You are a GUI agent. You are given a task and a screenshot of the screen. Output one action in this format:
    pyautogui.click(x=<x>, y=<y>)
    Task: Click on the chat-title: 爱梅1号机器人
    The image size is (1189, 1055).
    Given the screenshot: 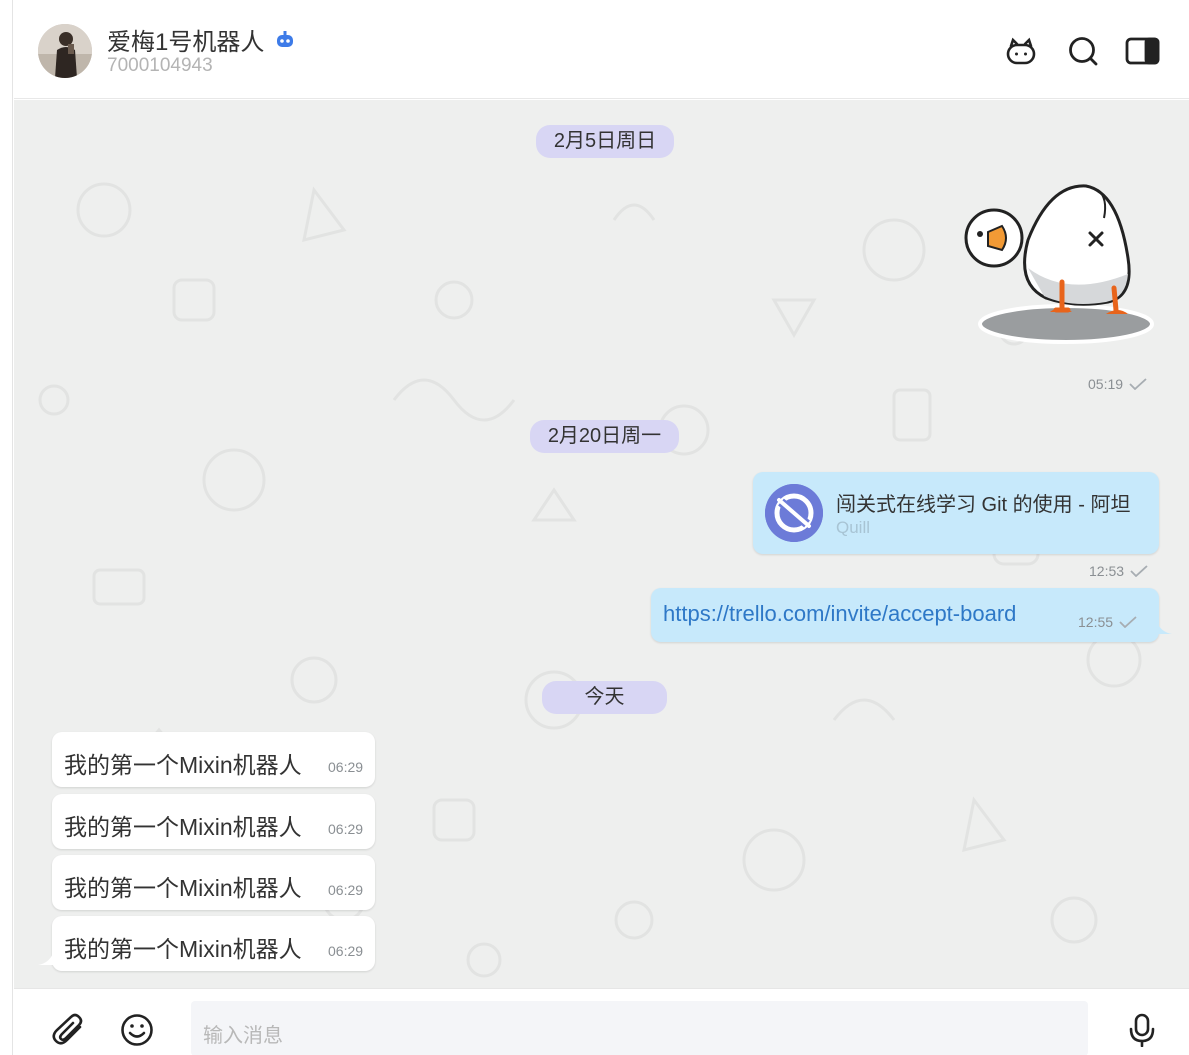 What is the action you would take?
    pyautogui.click(x=186, y=42)
    